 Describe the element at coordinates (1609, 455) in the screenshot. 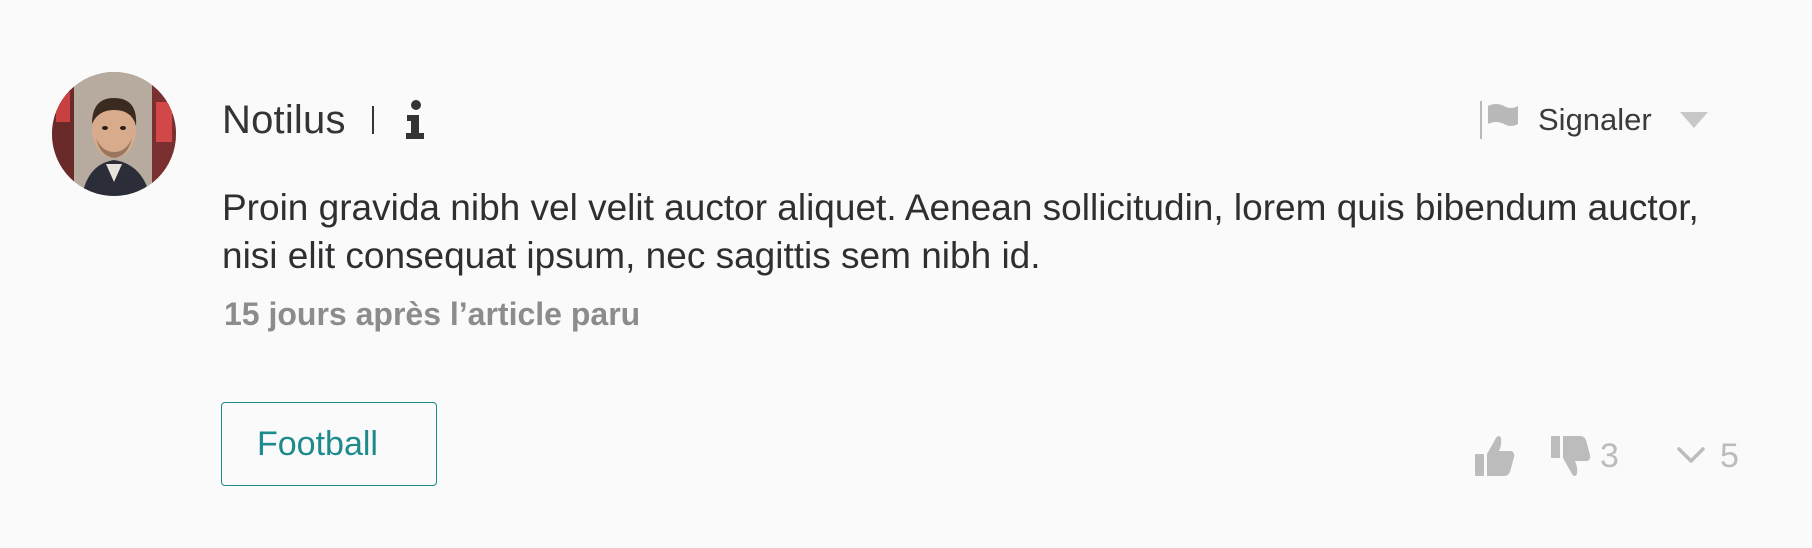

I see `dislike-count: 3` at that location.